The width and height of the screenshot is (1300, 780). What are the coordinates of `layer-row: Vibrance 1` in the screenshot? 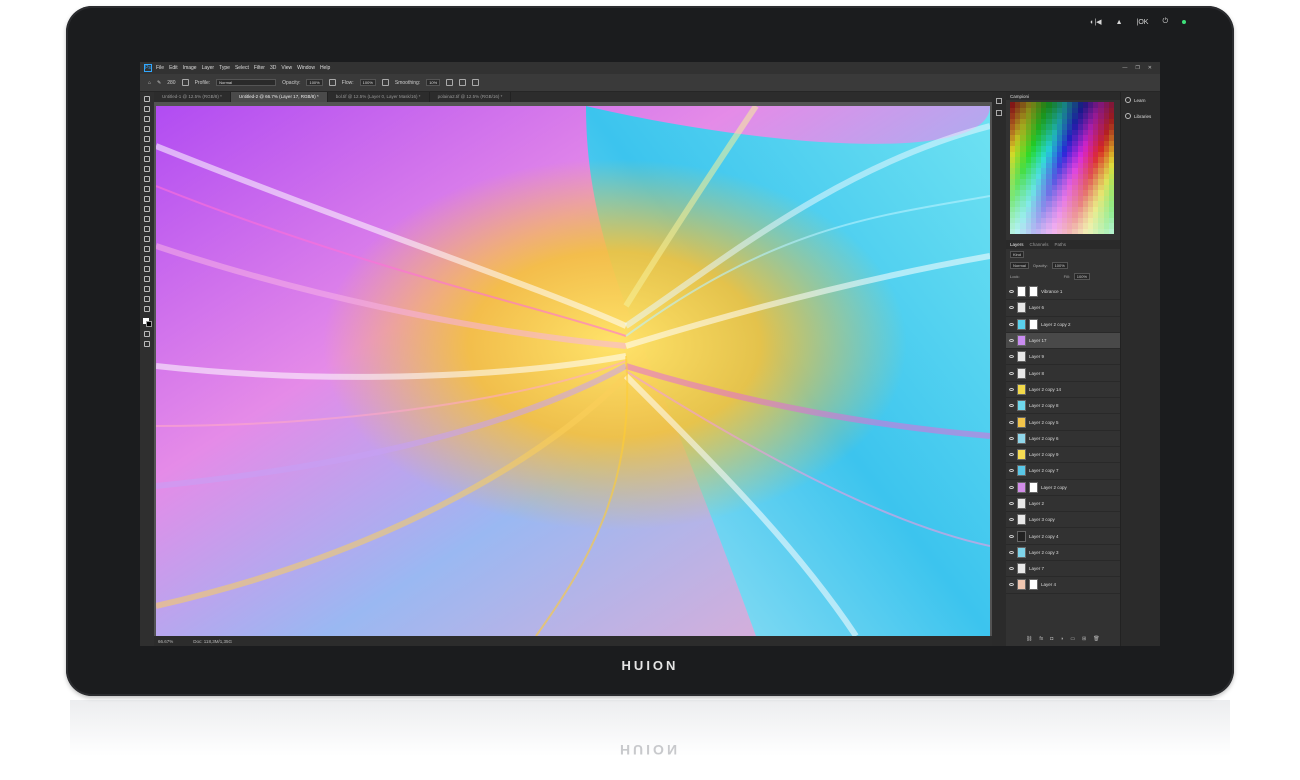 It's located at (1063, 292).